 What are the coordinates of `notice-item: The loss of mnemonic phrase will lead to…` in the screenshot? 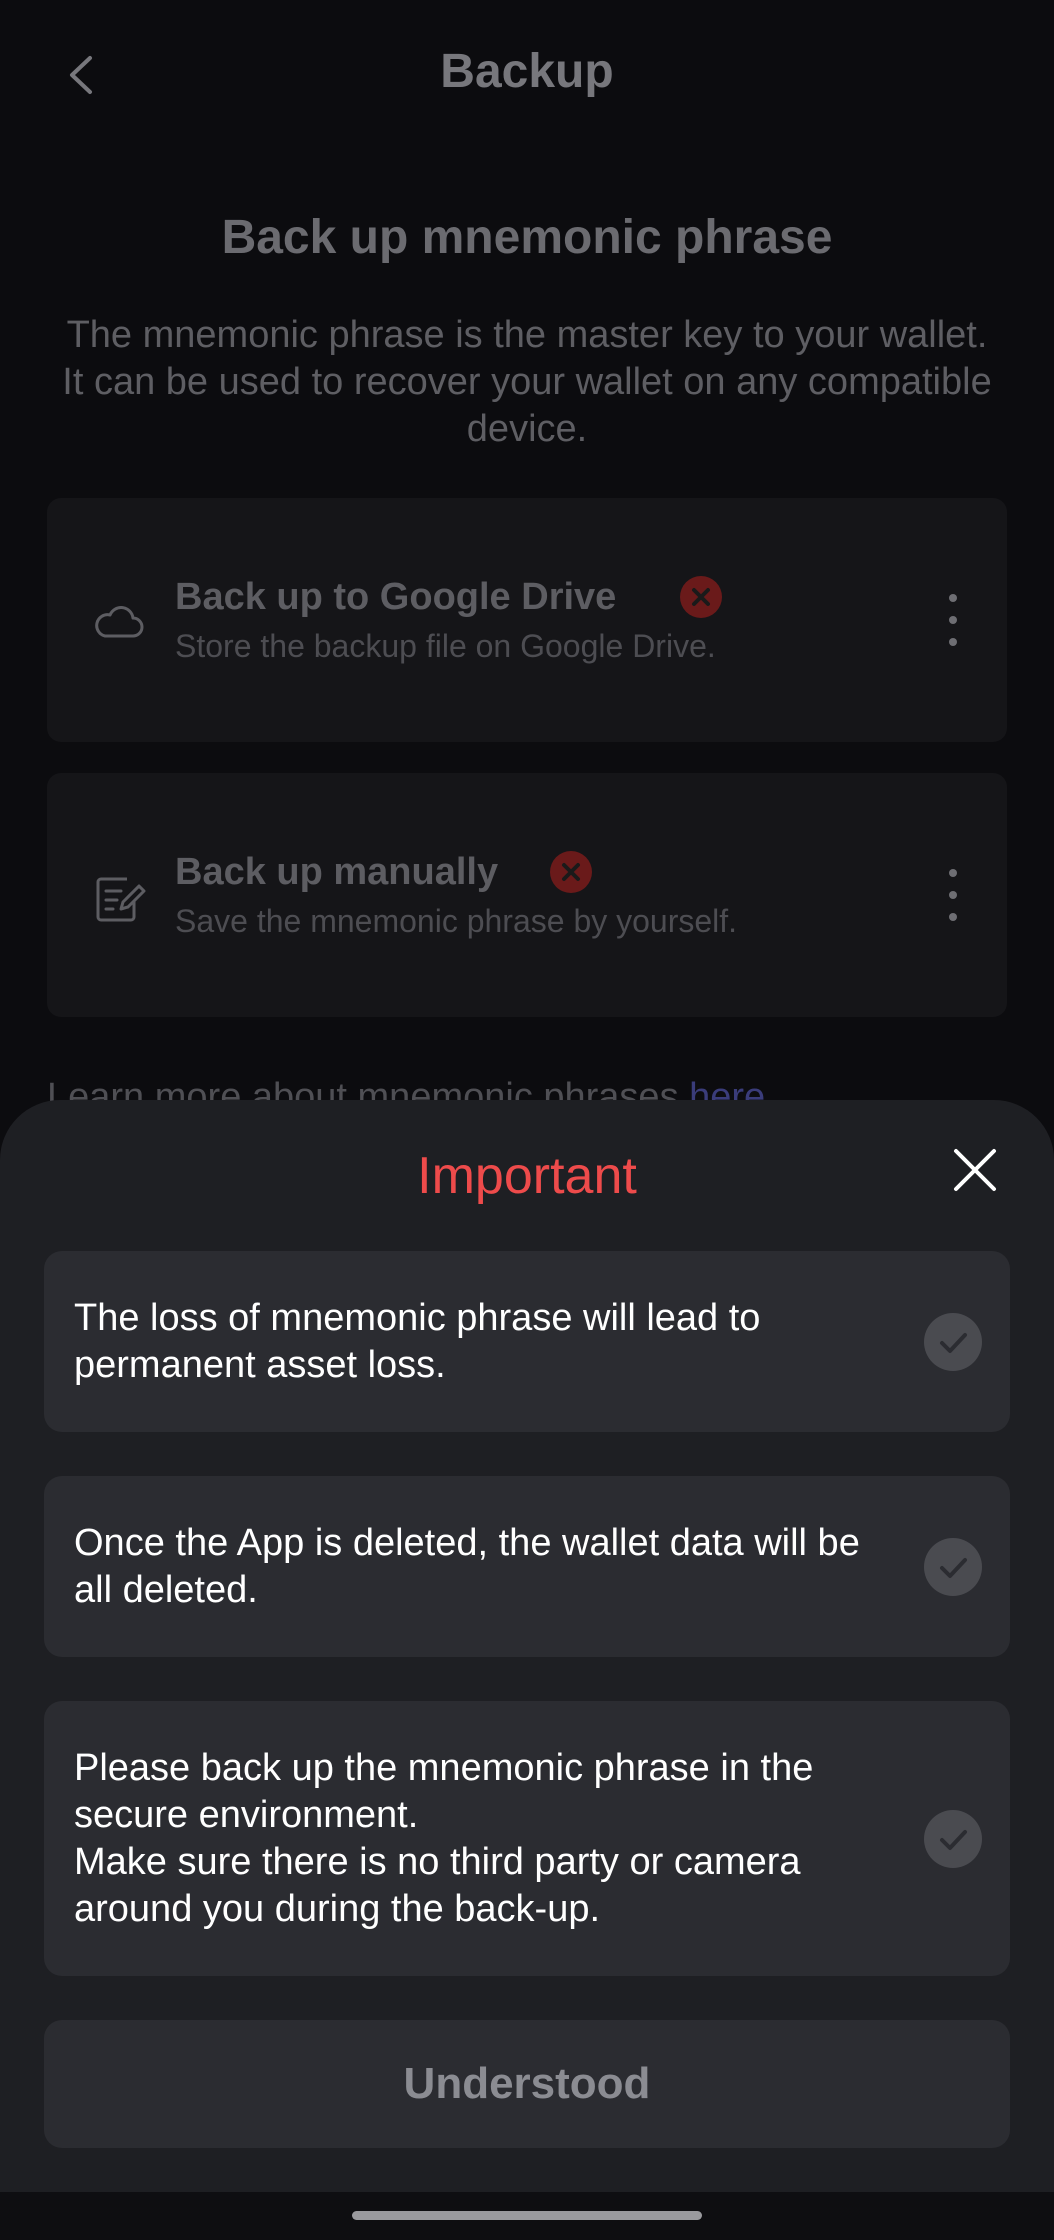 It's located at (527, 1341).